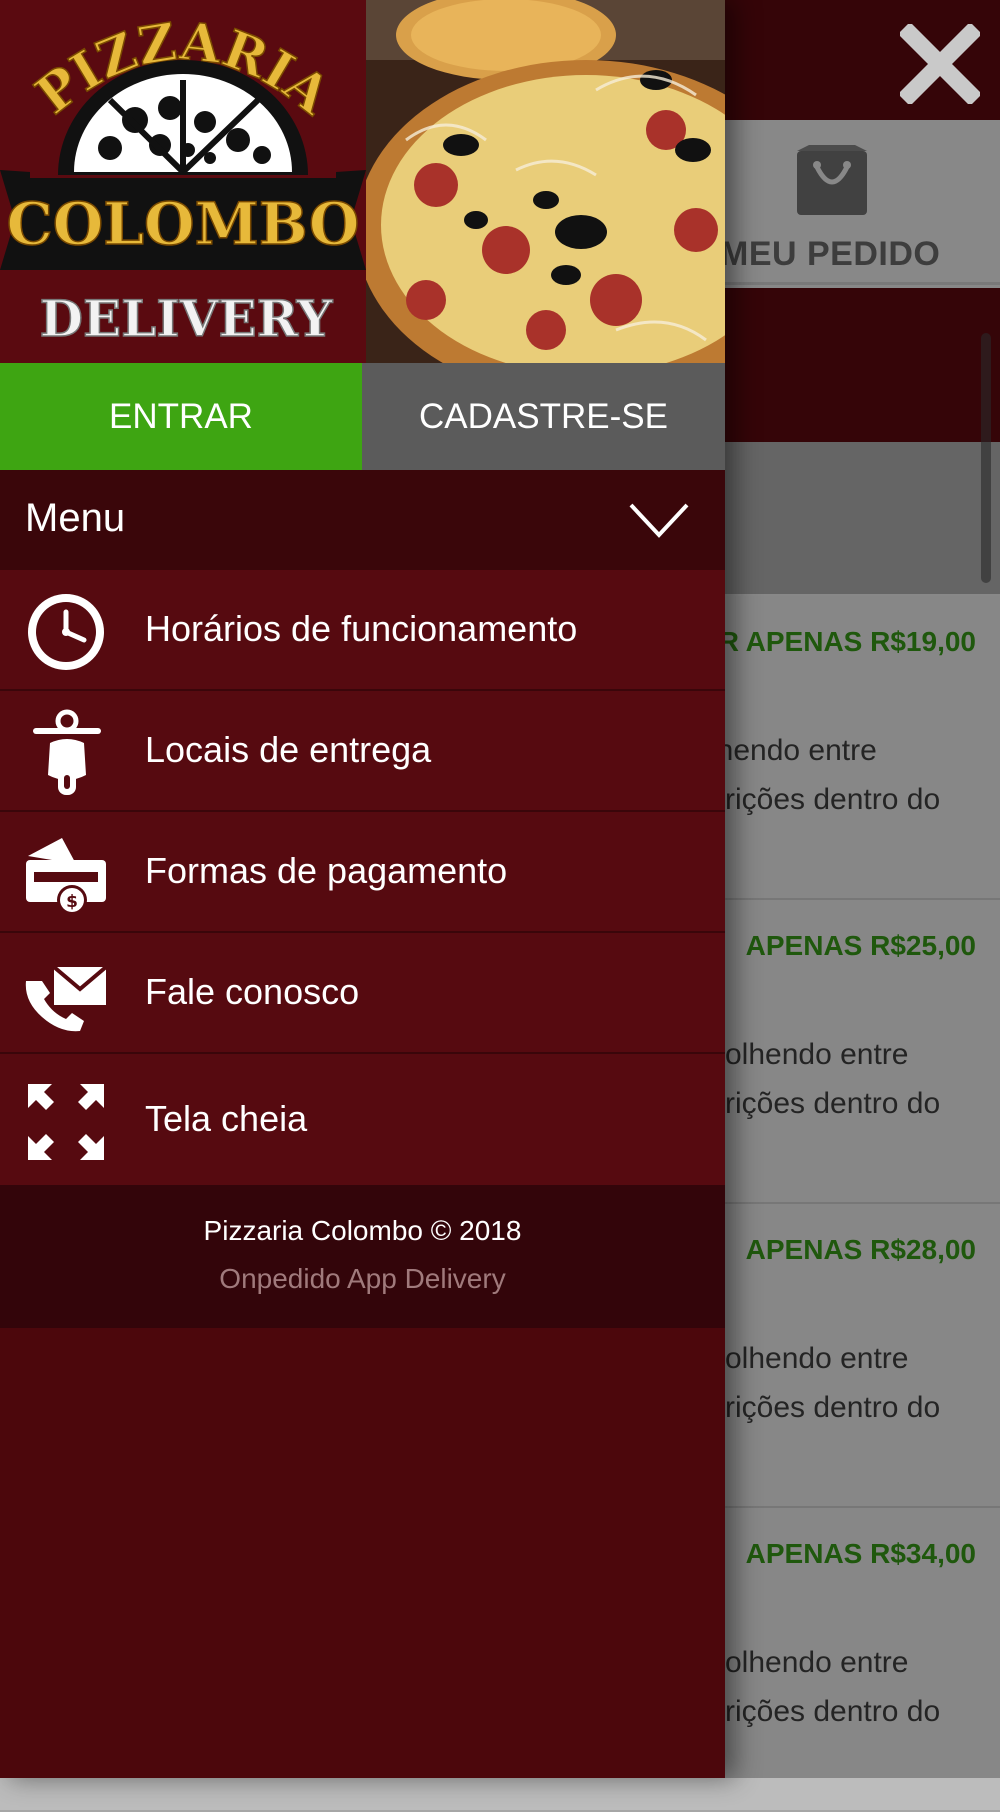 Image resolution: width=1000 pixels, height=1812 pixels. What do you see at coordinates (860, 1249) in the screenshot?
I see `product-price: APENAS R$28,00` at bounding box center [860, 1249].